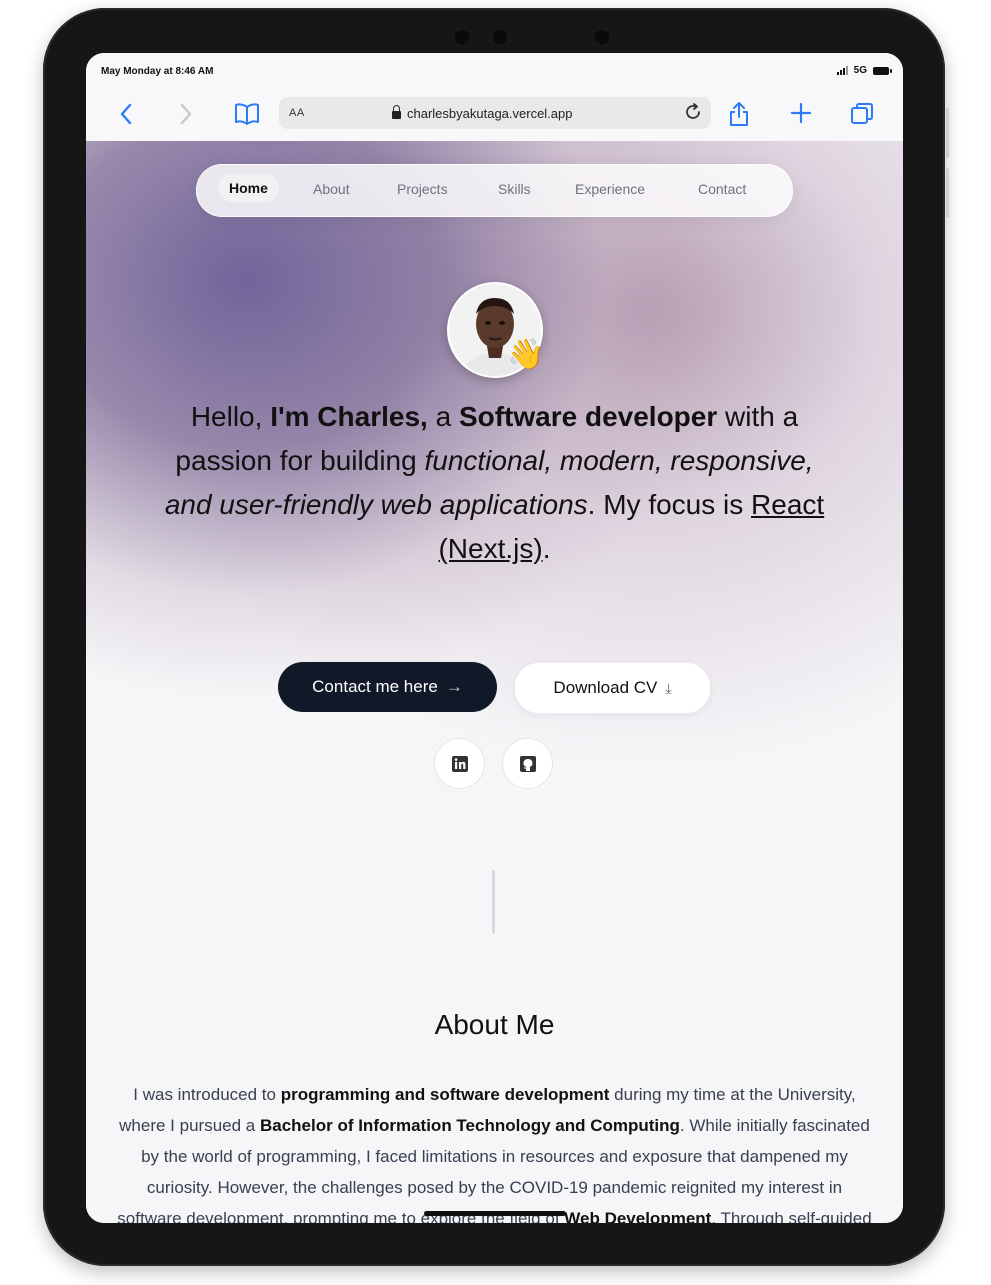 This screenshot has width=991, height=1285. Describe the element at coordinates (247, 116) in the screenshot. I see `bookmarks-icon` at that location.